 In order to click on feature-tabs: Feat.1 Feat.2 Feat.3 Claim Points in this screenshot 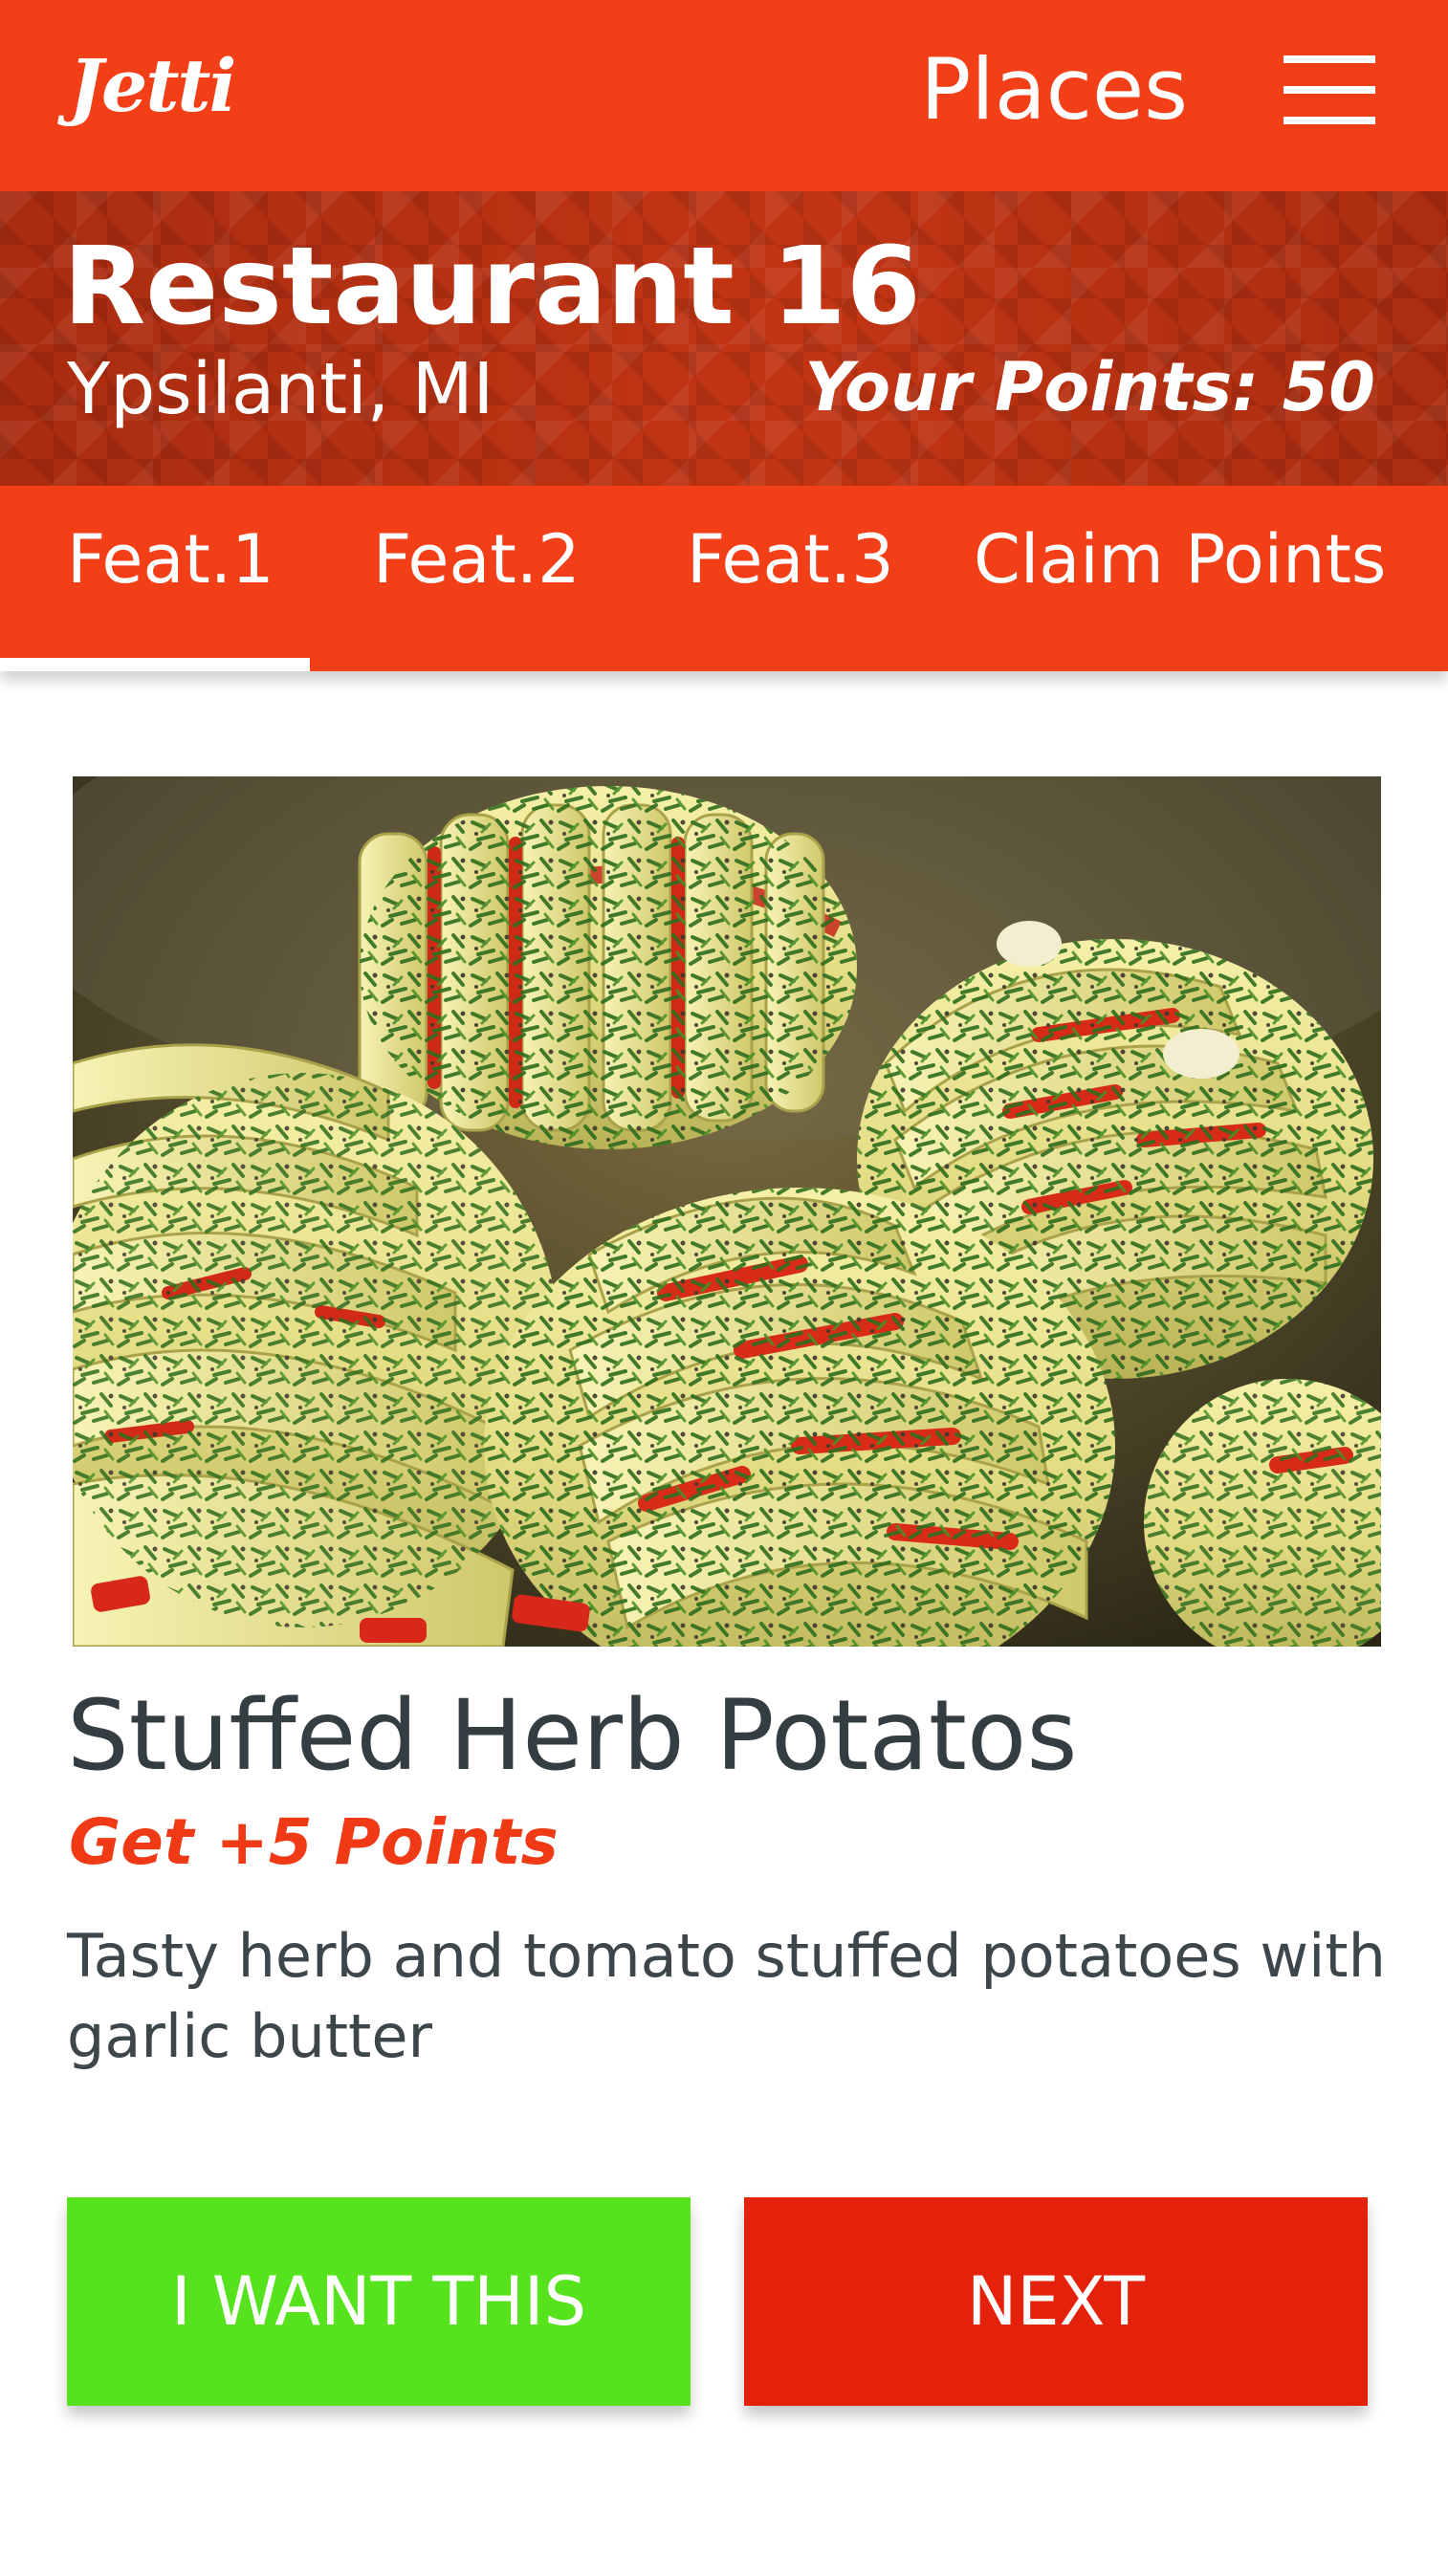, I will do `click(724, 578)`.